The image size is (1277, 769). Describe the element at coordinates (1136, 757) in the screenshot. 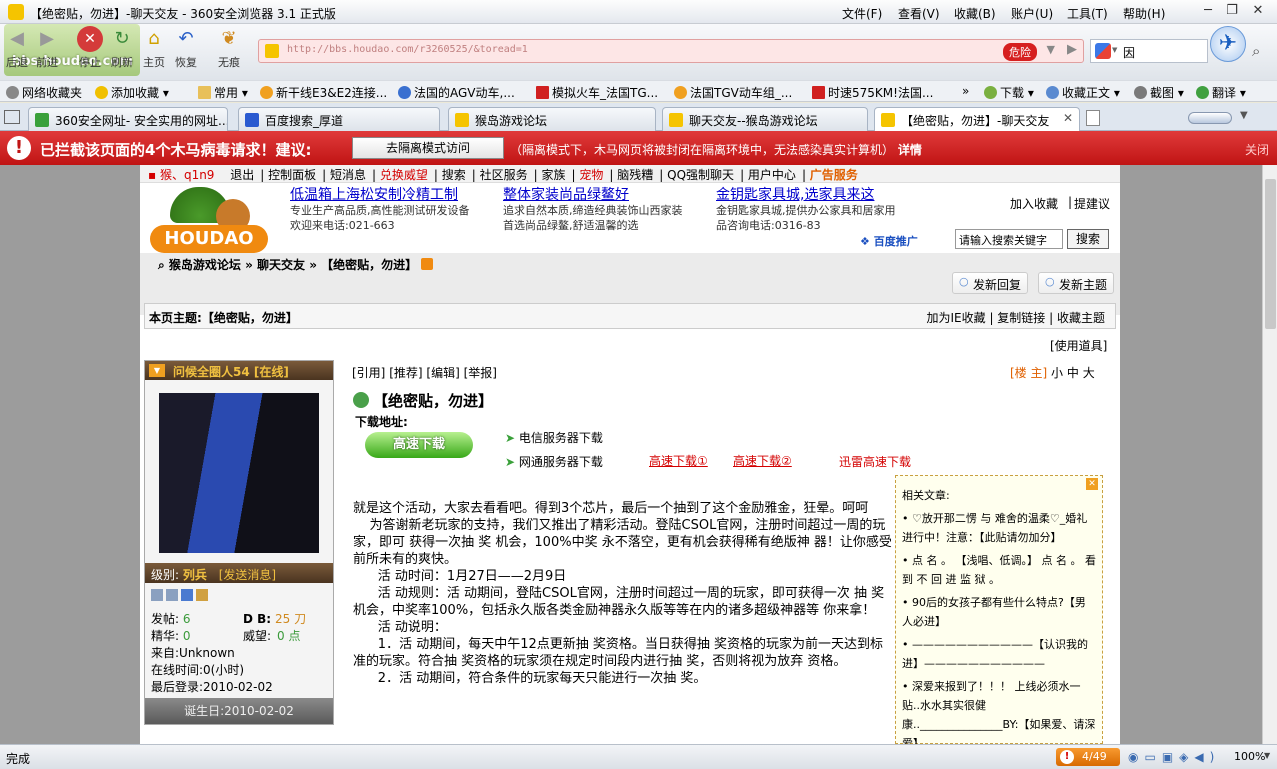

I see `ie-icon: ◉` at that location.